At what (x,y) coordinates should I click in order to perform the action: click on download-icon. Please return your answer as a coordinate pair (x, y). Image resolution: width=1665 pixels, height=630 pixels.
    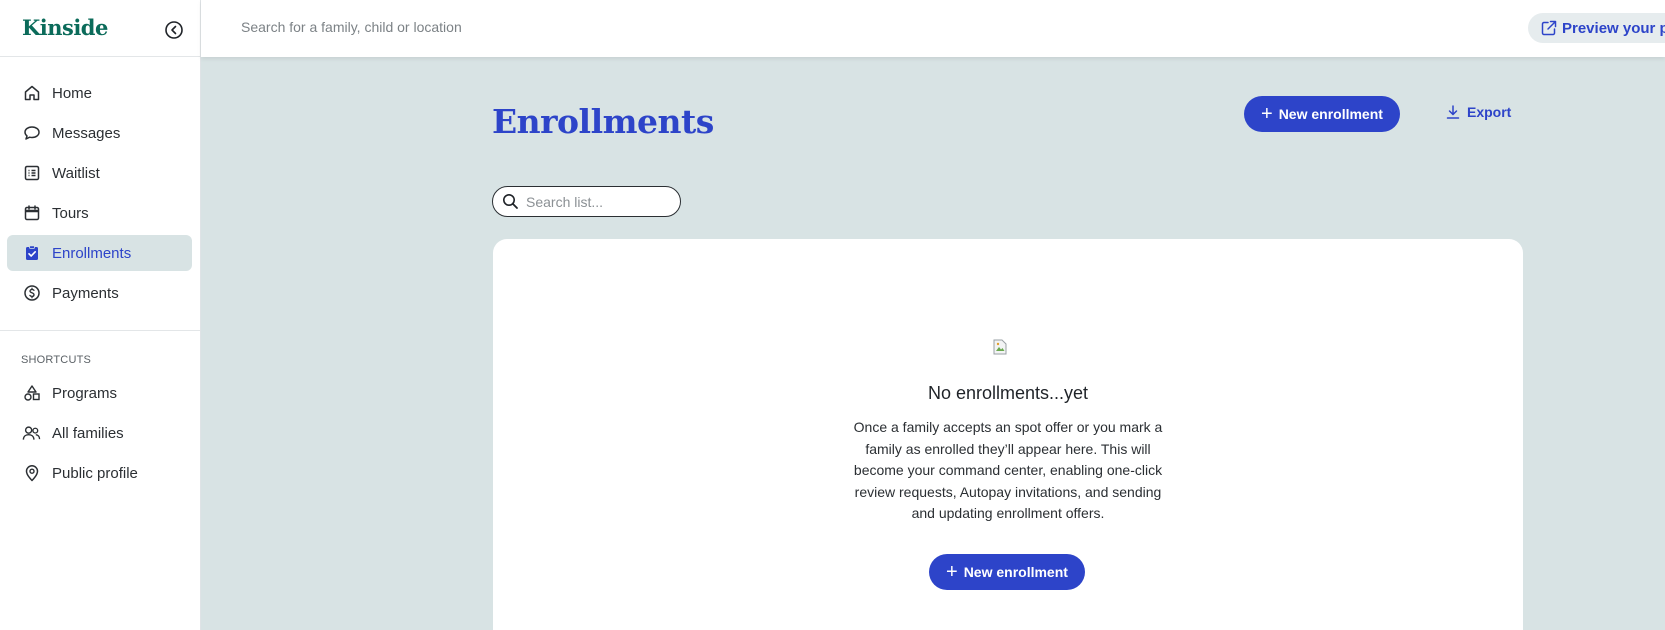
    Looking at the image, I should click on (1453, 112).